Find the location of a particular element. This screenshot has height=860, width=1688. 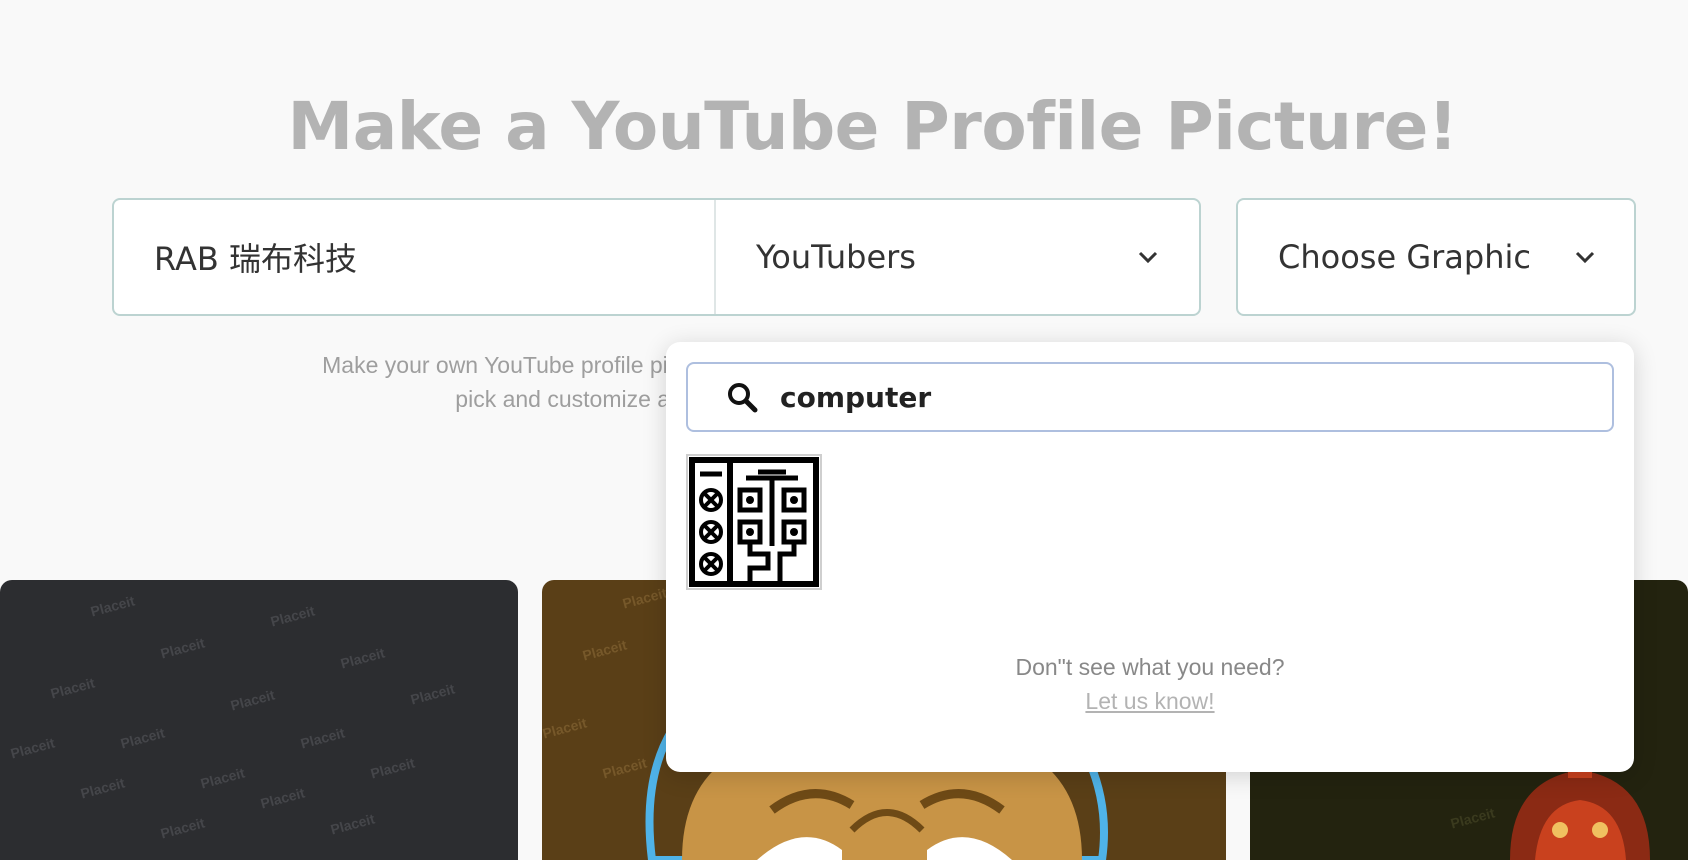

graphic-search-box is located at coordinates (1150, 397).